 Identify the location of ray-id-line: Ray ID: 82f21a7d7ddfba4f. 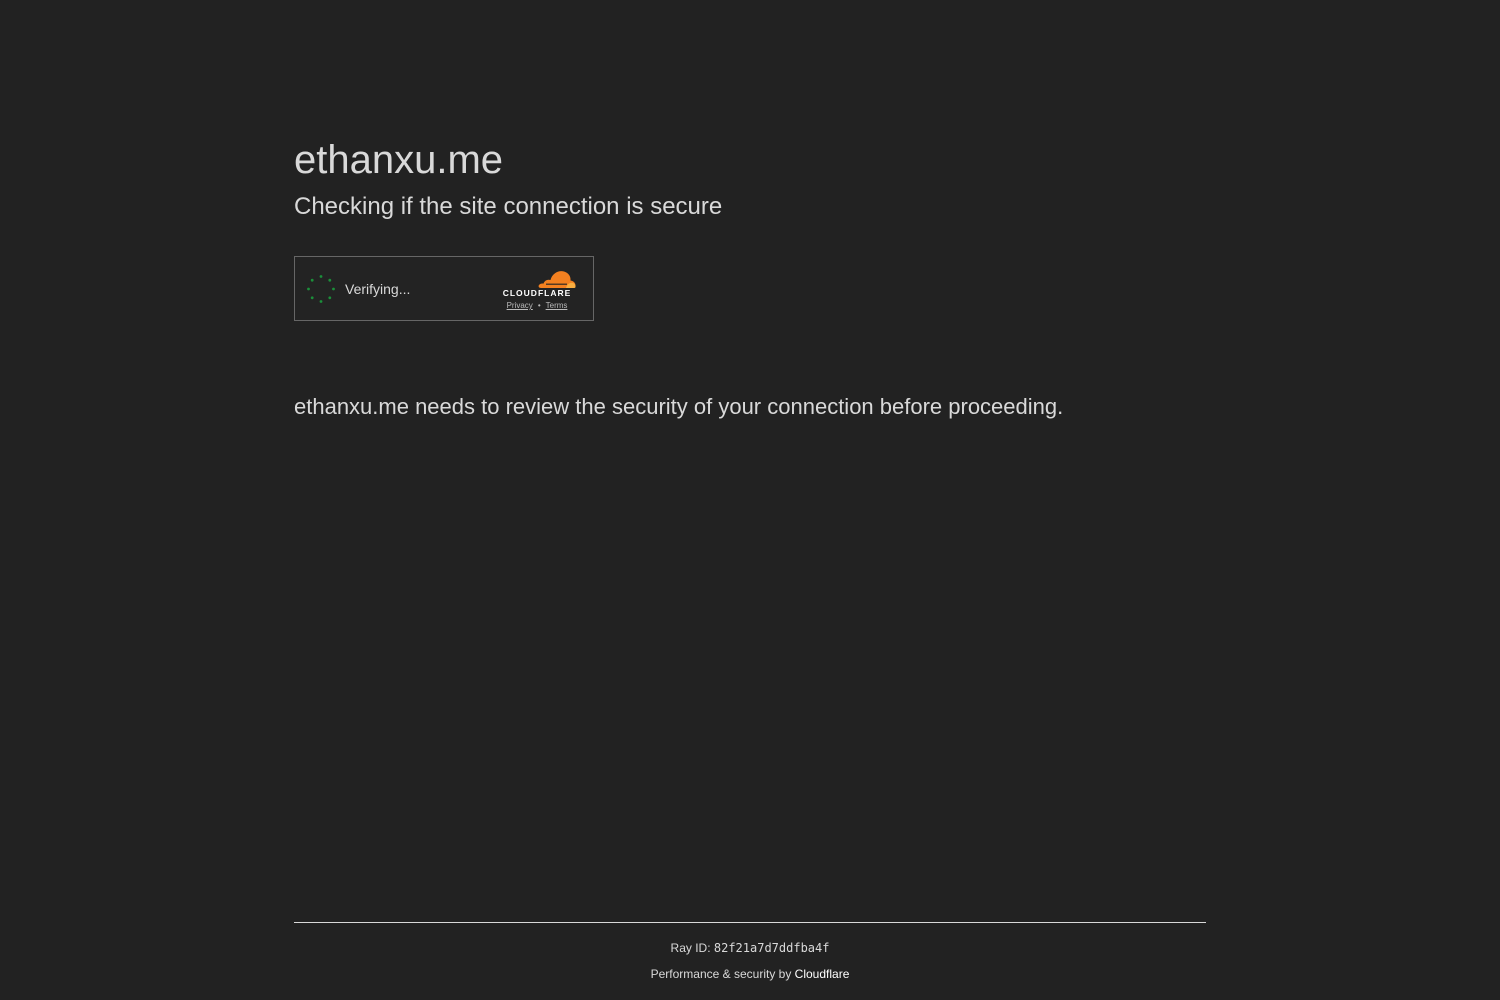
(750, 948).